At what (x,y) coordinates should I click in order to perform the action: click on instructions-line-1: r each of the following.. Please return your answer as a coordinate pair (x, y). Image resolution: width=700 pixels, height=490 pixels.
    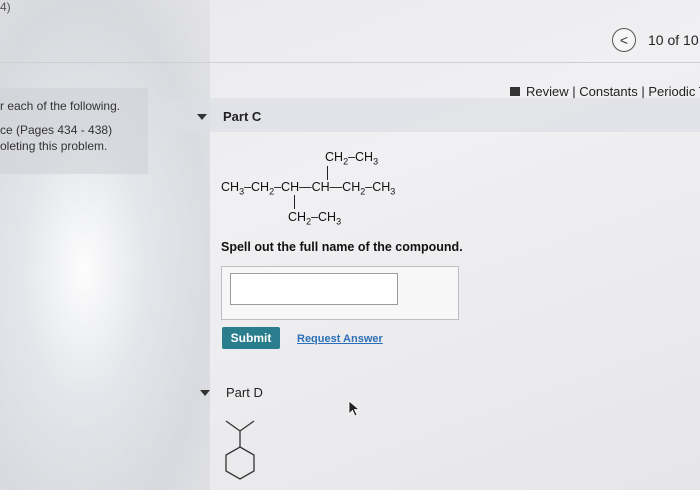
    Looking at the image, I should click on (60, 106).